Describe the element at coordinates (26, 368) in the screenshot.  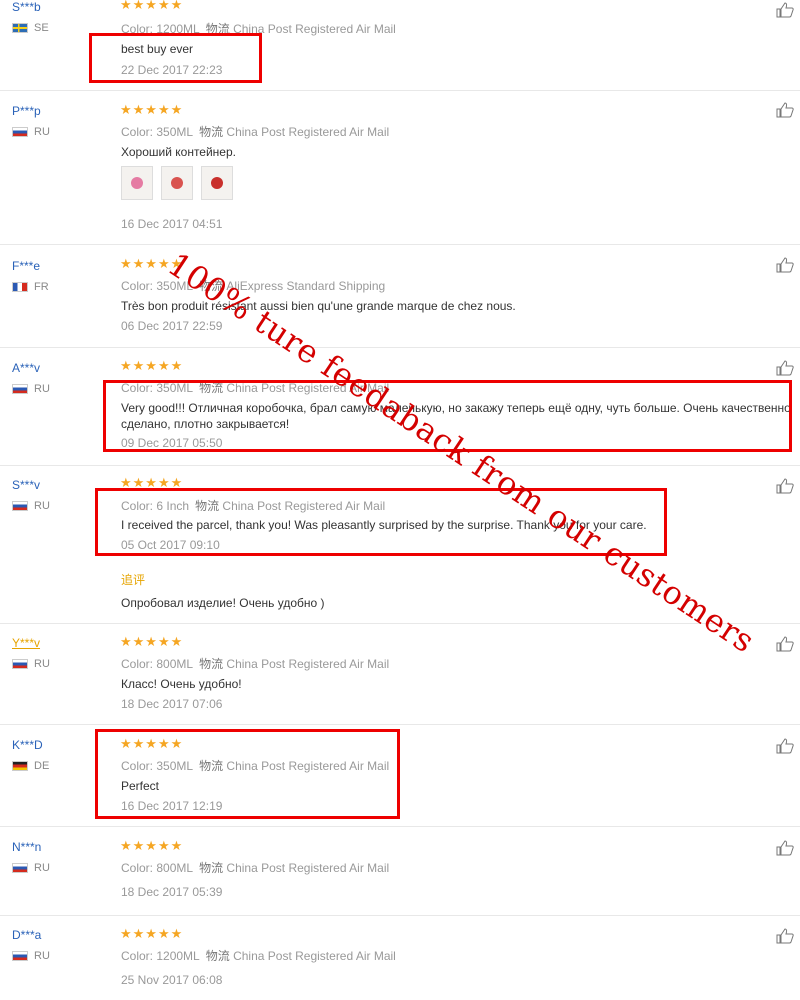
I see `reviewer-name: A***v` at that location.